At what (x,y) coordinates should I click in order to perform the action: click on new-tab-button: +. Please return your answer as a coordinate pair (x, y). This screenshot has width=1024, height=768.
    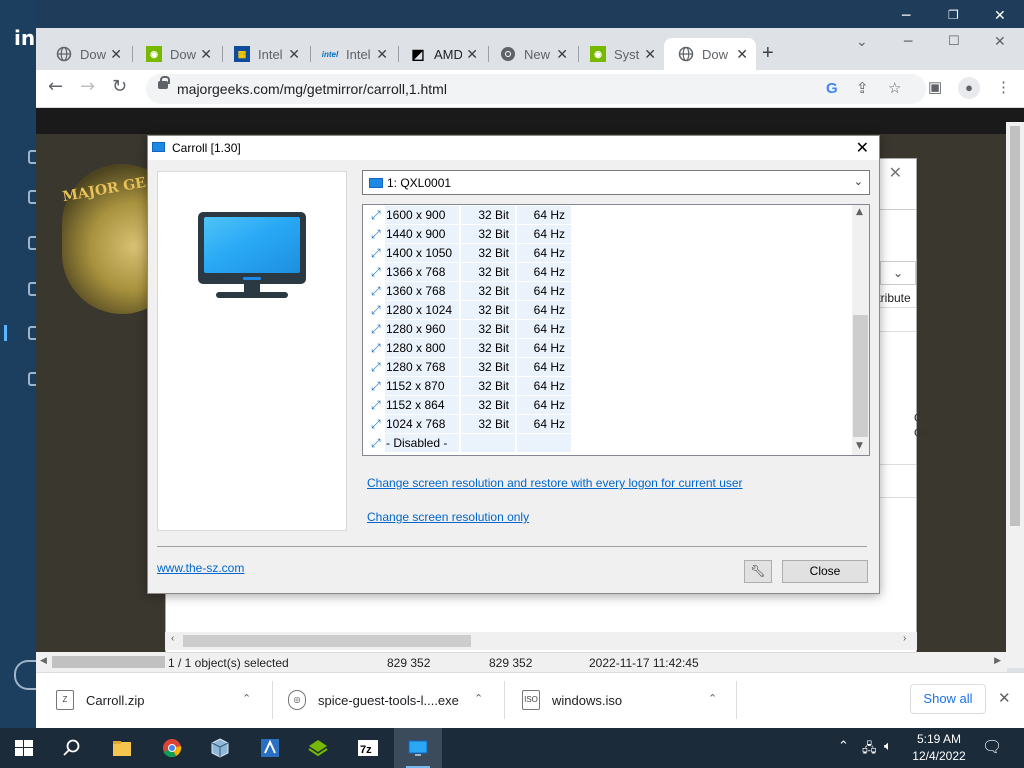
    Looking at the image, I should click on (768, 53).